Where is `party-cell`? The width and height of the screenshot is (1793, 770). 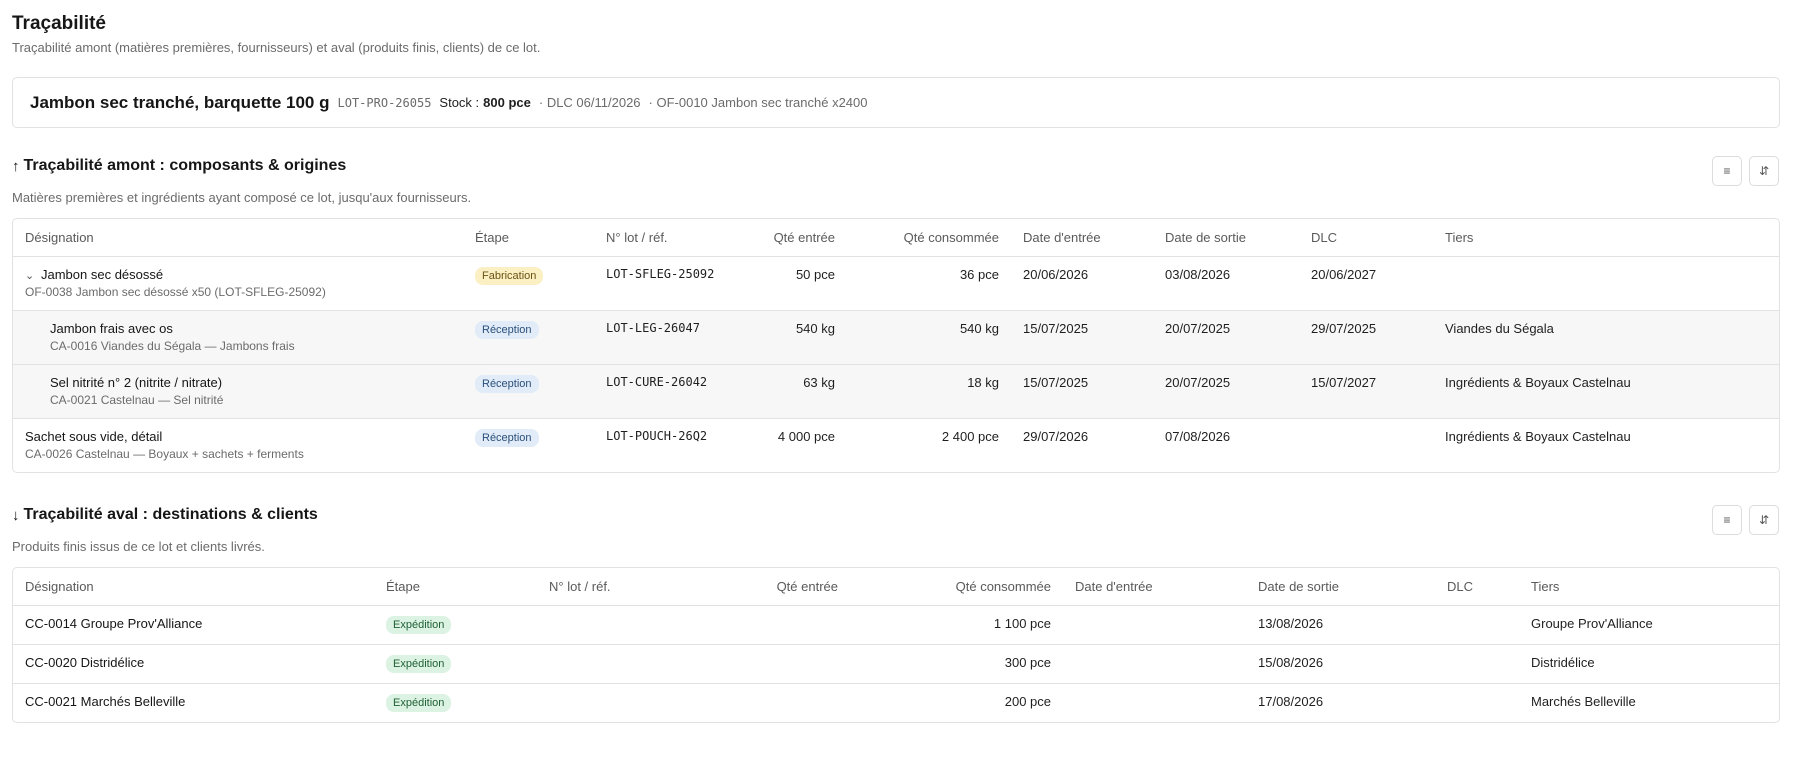 party-cell is located at coordinates (1606, 283).